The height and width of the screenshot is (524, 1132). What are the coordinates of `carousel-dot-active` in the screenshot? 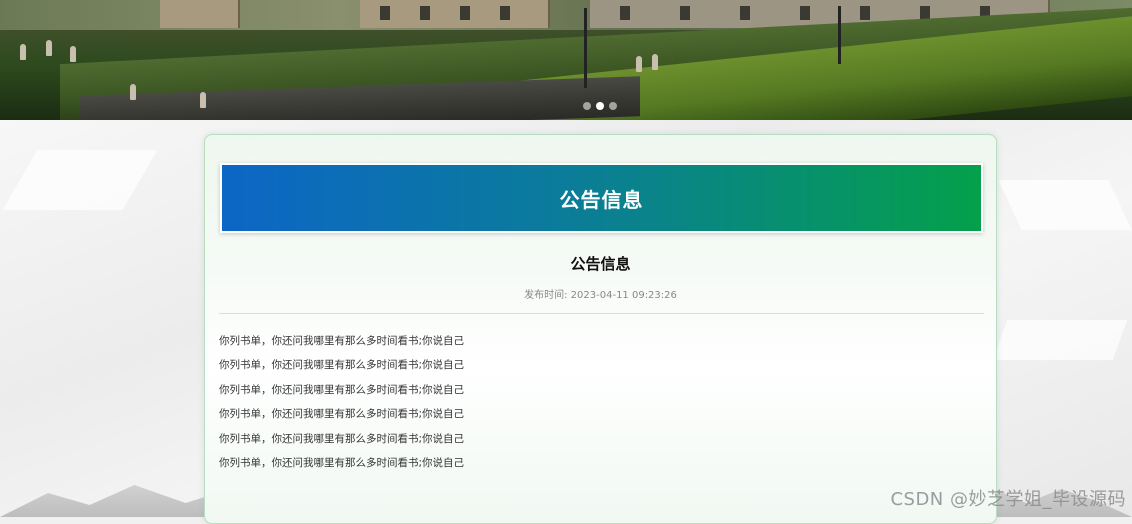 It's located at (600, 106).